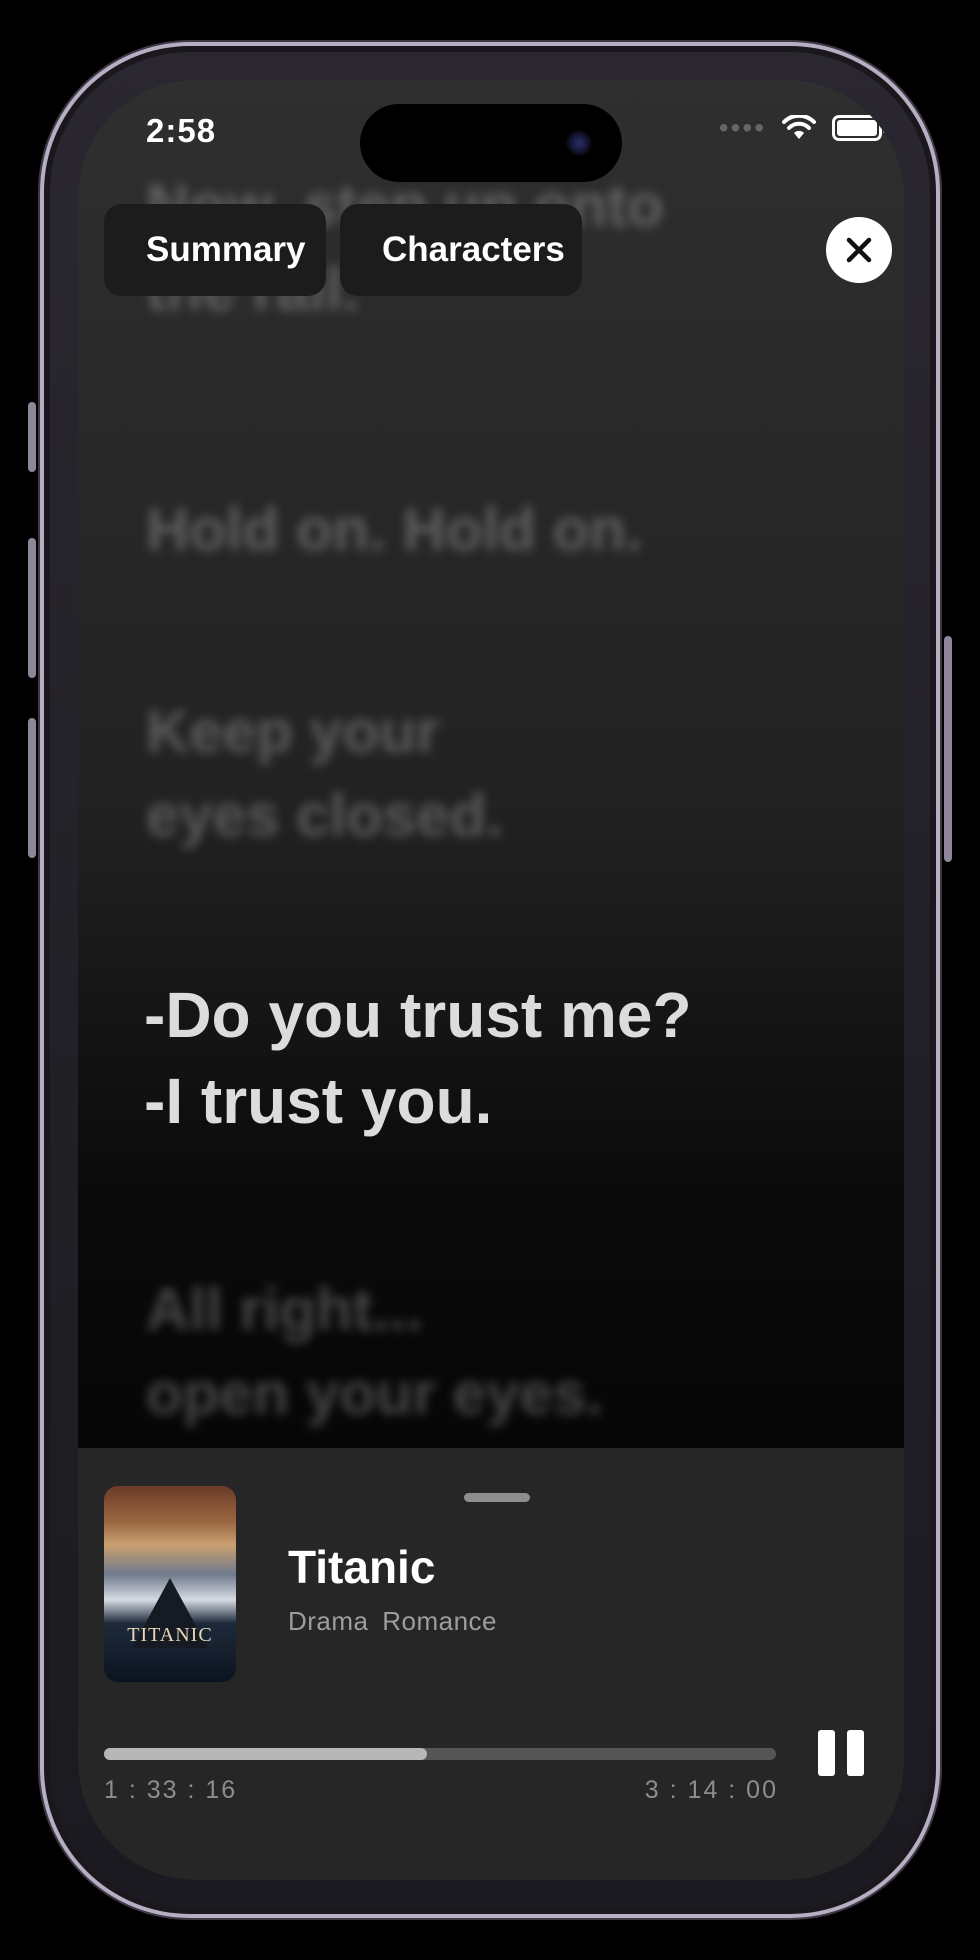 The width and height of the screenshot is (980, 1960). What do you see at coordinates (711, 1790) in the screenshot?
I see `total-duration: 3 : 14 : 00` at bounding box center [711, 1790].